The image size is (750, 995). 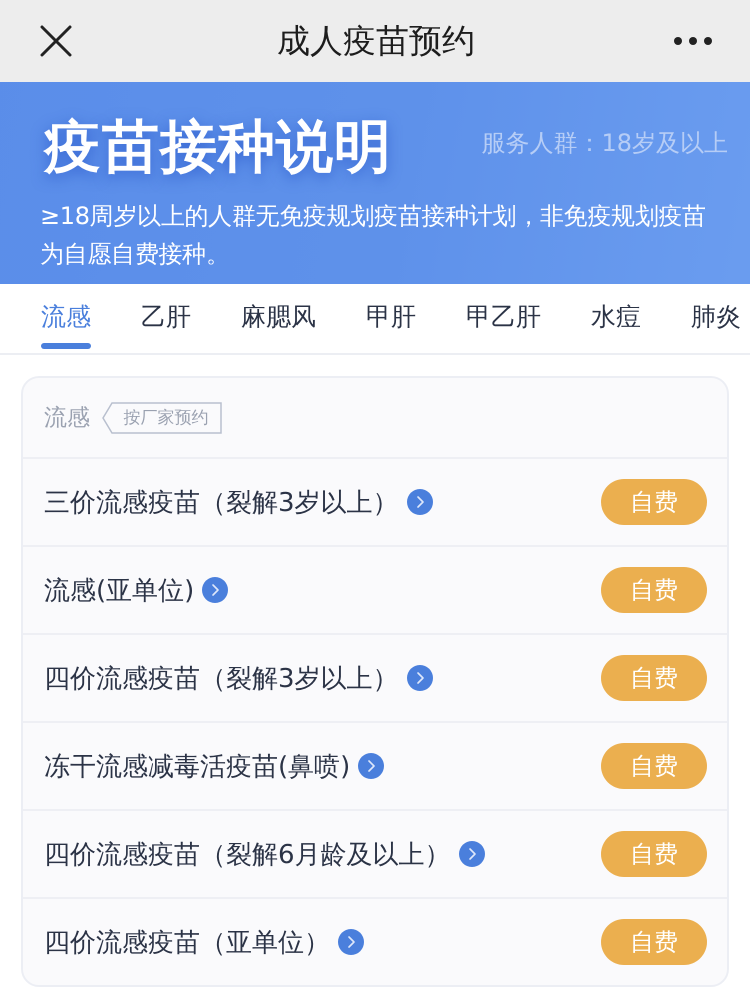 I want to click on vaccine-name: 四价流感疫苗（裂解6月龄及以上）, so click(x=247, y=854).